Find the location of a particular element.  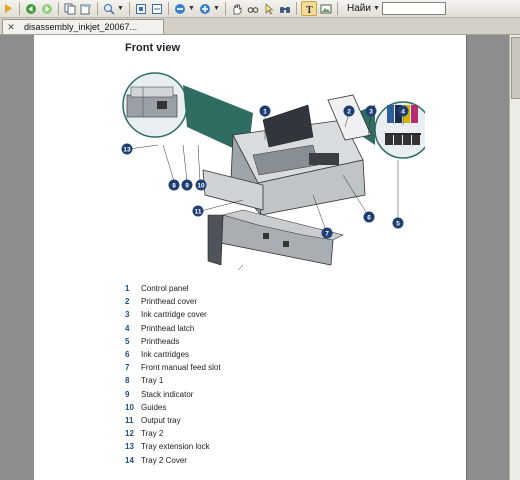

legend-label: Printhead latch is located at coordinates (168, 328).